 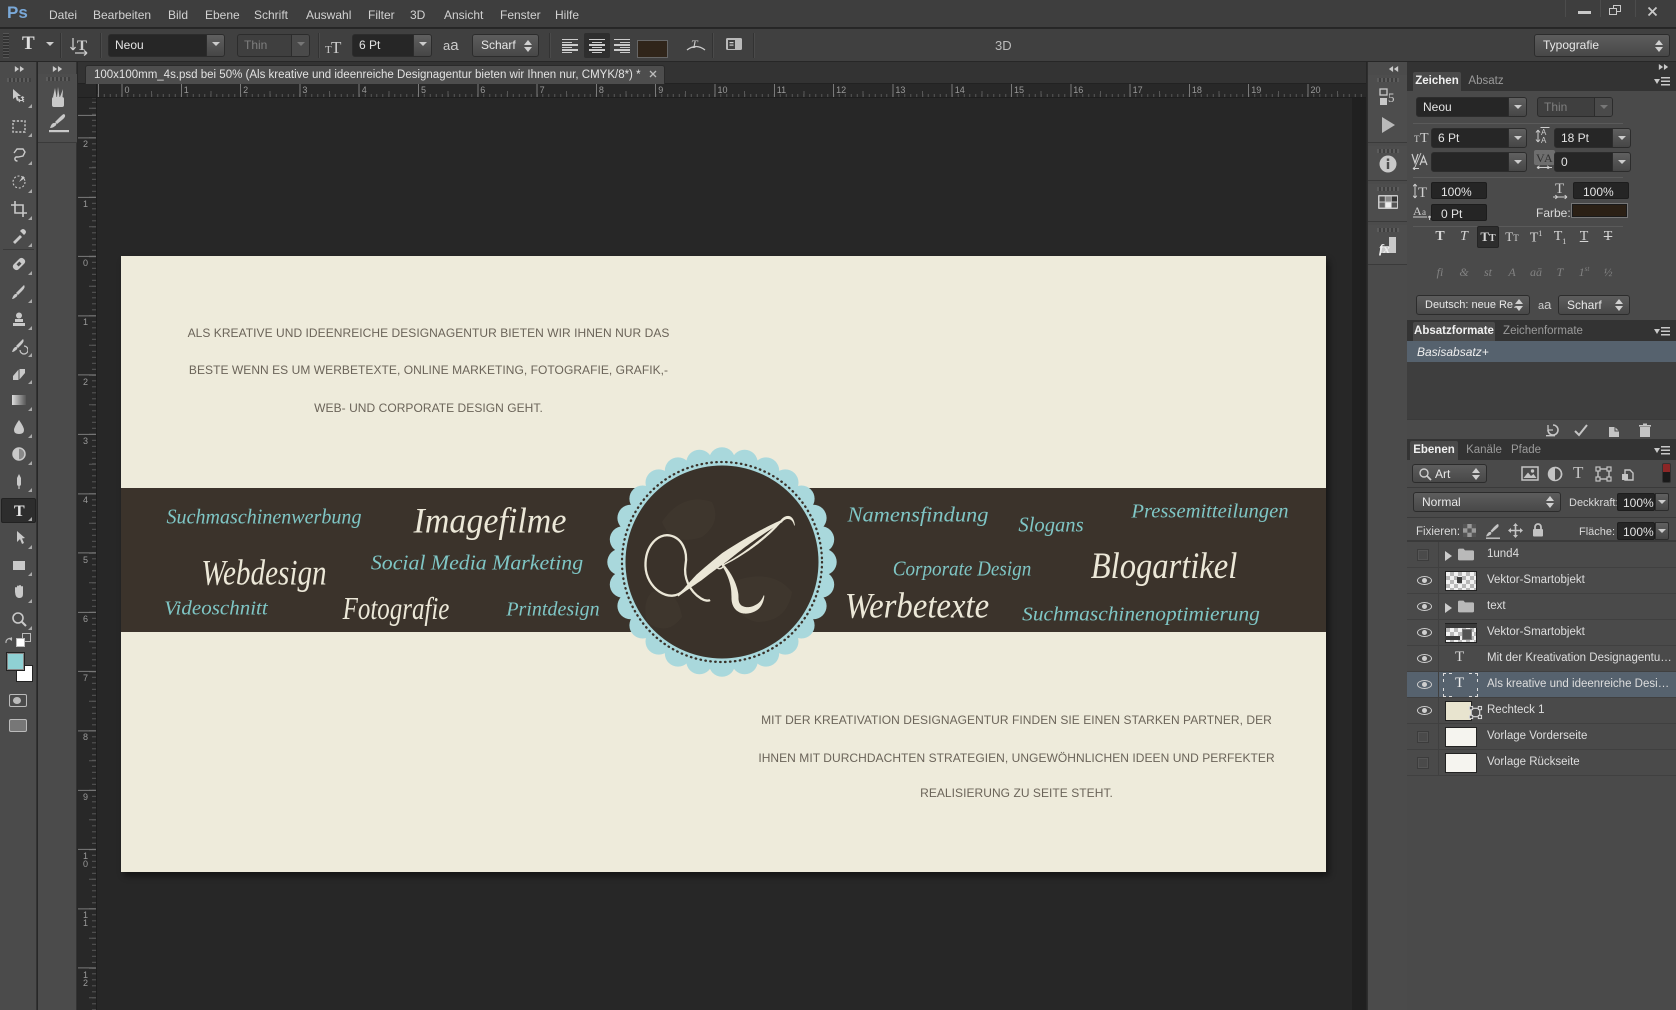 What do you see at coordinates (1391, 97) in the screenshot?
I see `svg-text: 5` at bounding box center [1391, 97].